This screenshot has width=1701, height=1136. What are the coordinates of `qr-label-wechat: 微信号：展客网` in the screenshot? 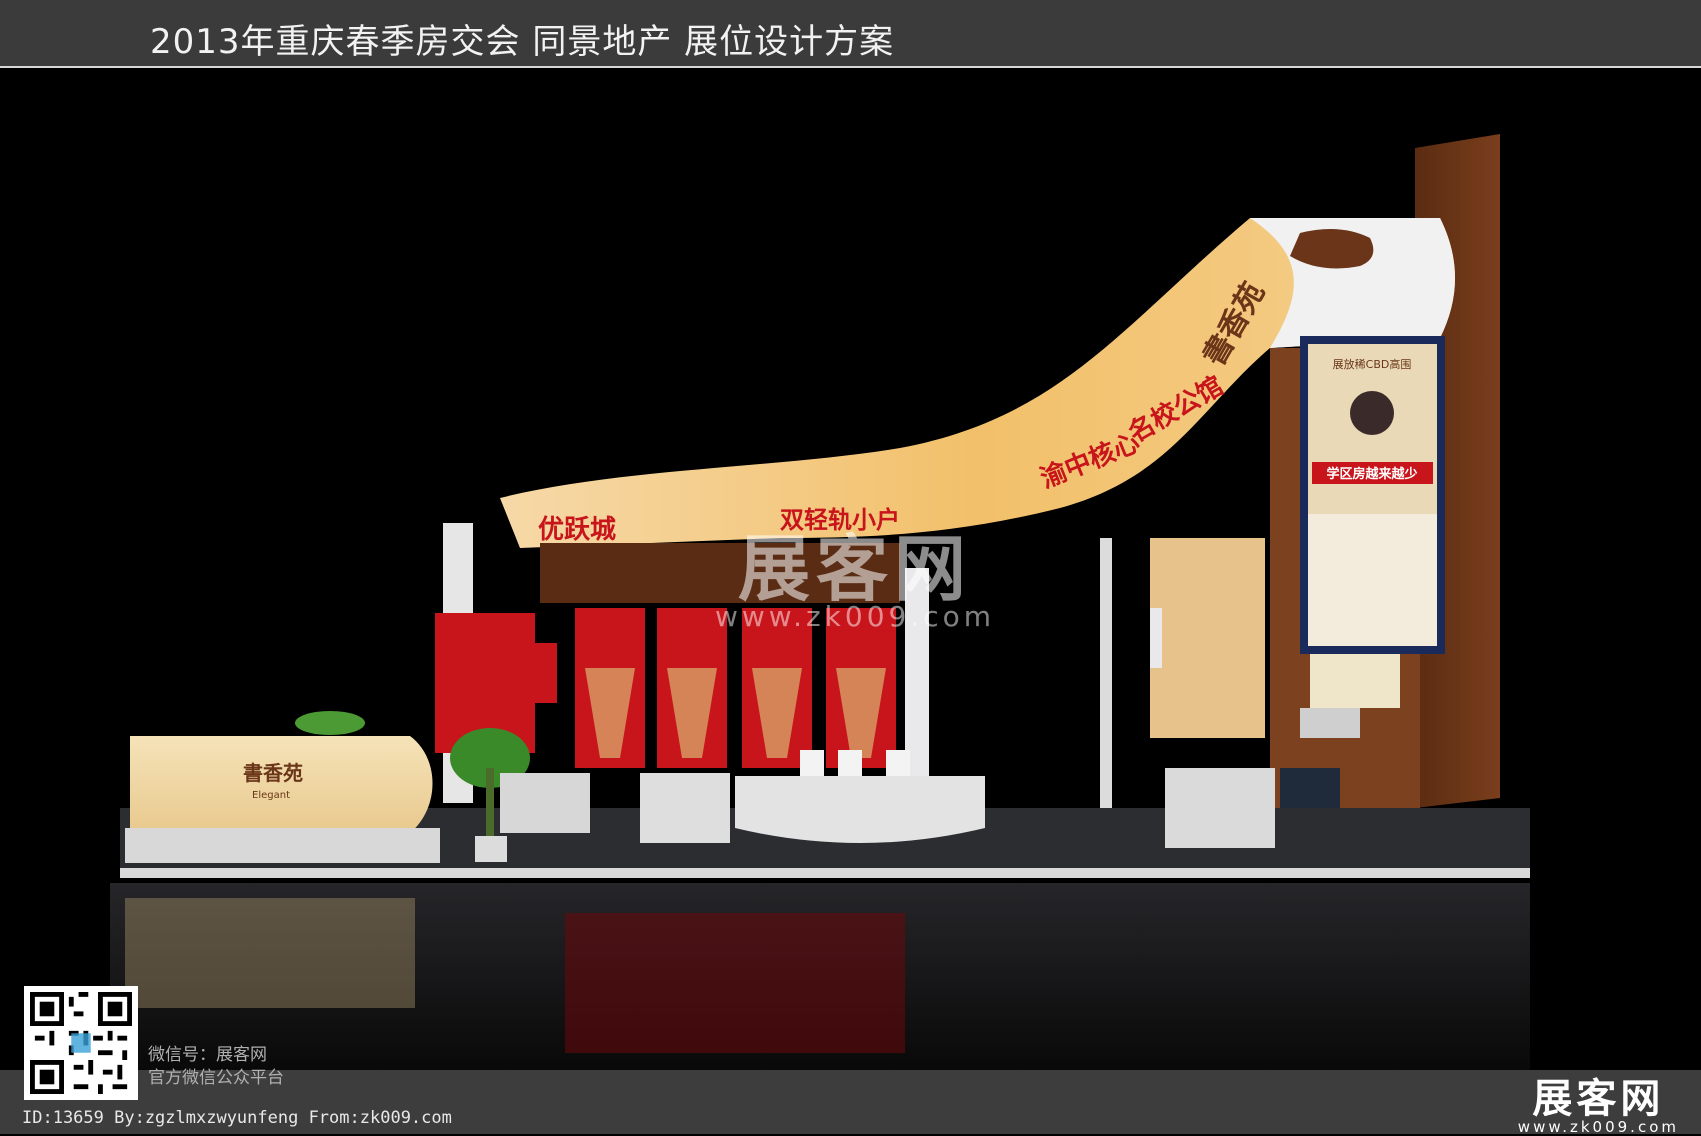 It's located at (207, 1055).